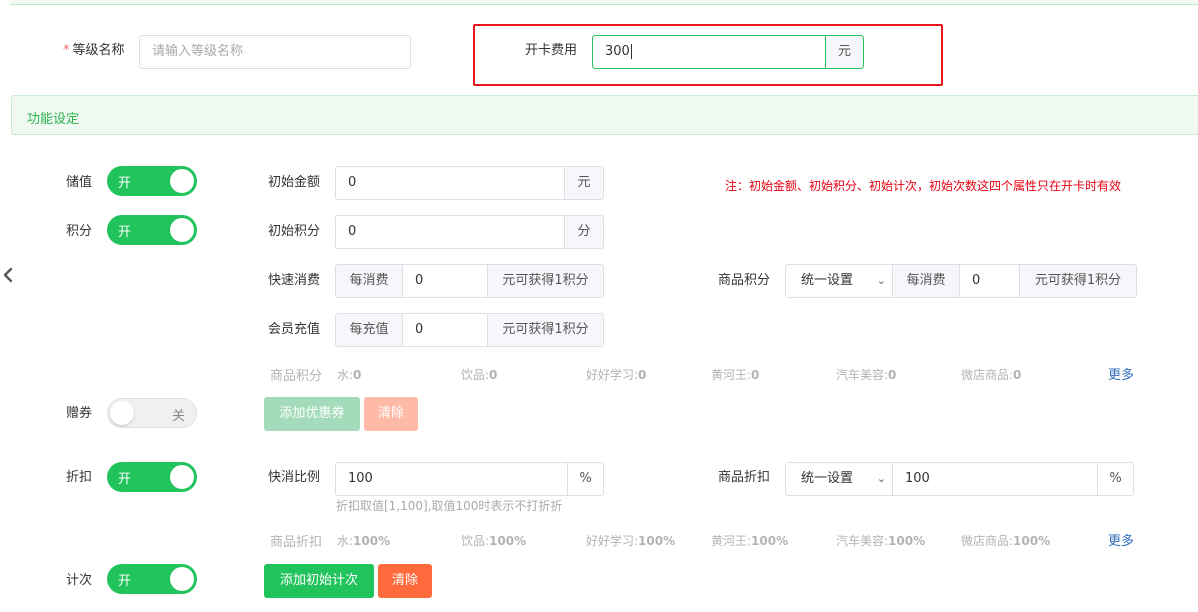 Image resolution: width=1198 pixels, height=612 pixels. I want to click on card-fee-unit: 元, so click(844, 52).